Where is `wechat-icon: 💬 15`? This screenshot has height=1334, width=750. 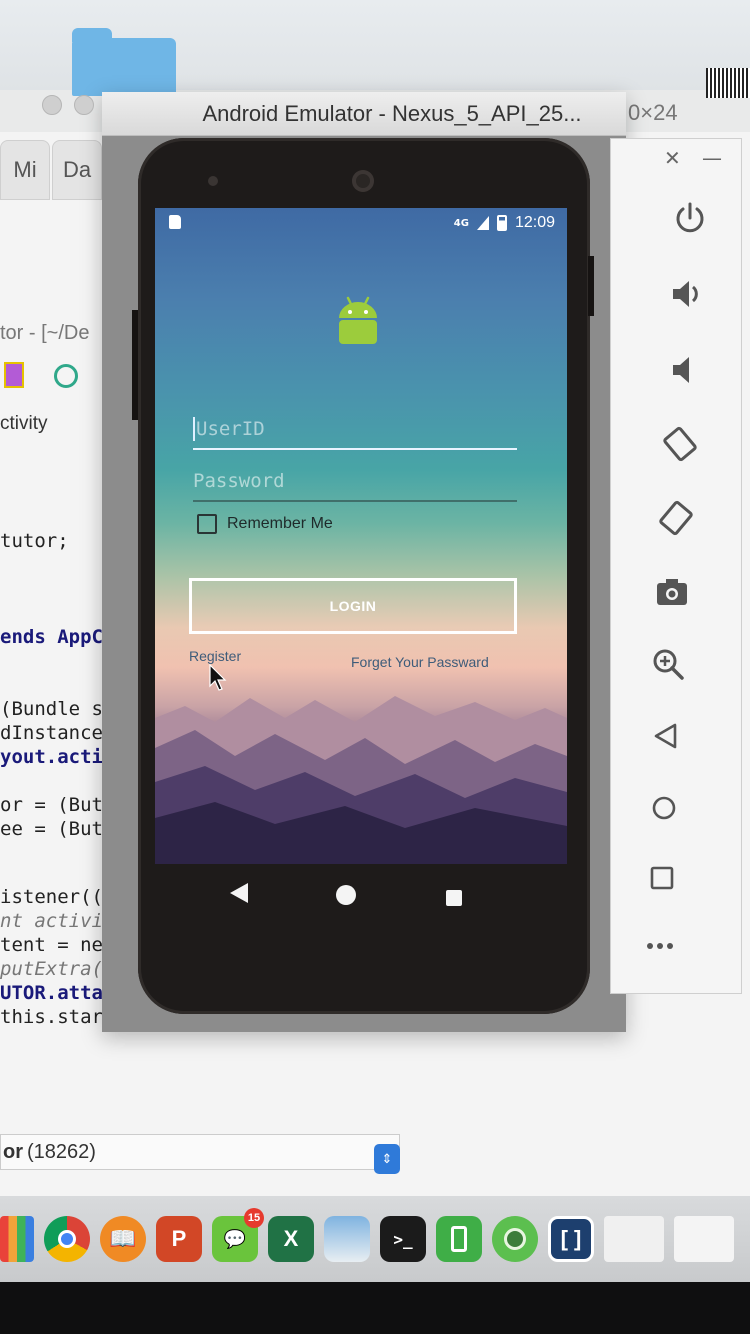 wechat-icon: 💬 15 is located at coordinates (238, 1235).